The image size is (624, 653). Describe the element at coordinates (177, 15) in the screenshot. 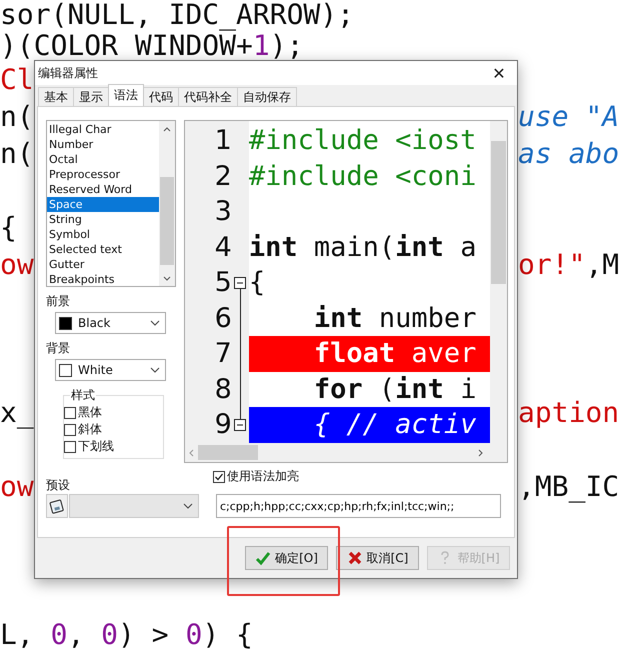

I see `code-text: sor(NULL, IDC_ARROW);` at that location.